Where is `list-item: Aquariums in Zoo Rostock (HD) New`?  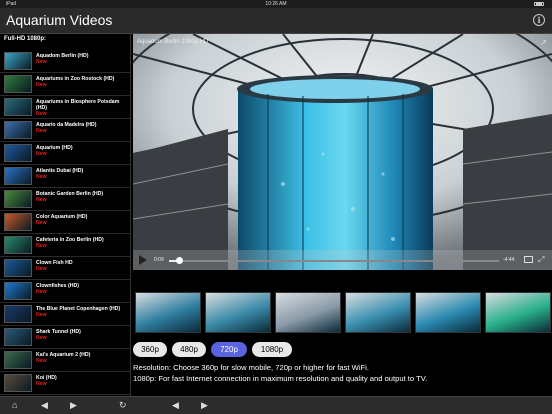 list-item: Aquariums in Zoo Rostock (HD) New is located at coordinates (65, 84).